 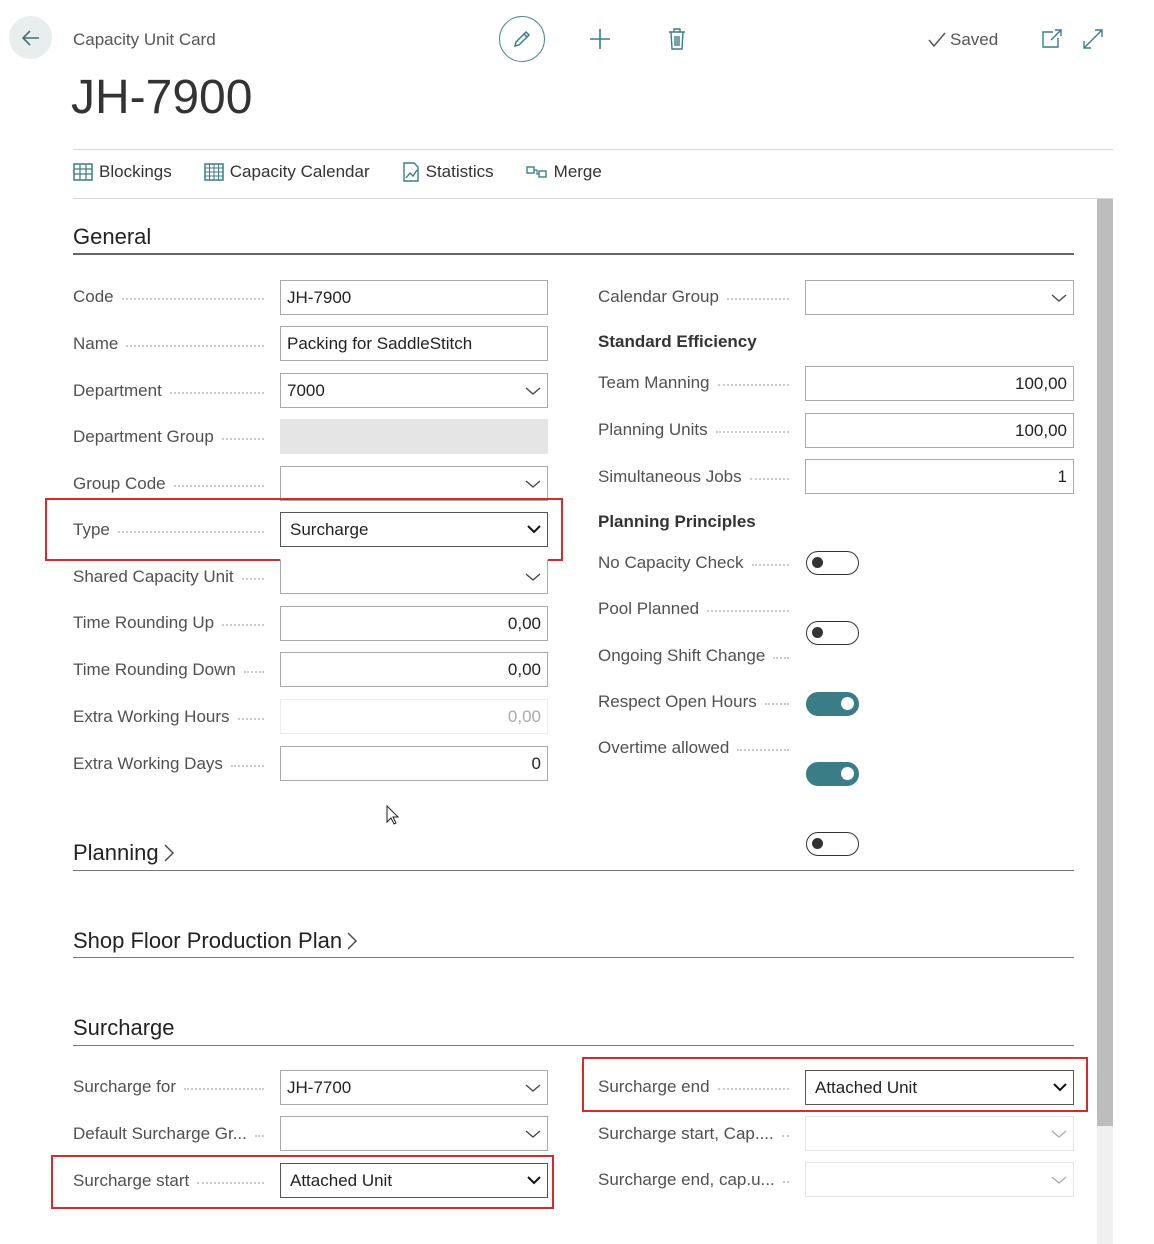 I want to click on expand-button, so click(x=1093, y=39).